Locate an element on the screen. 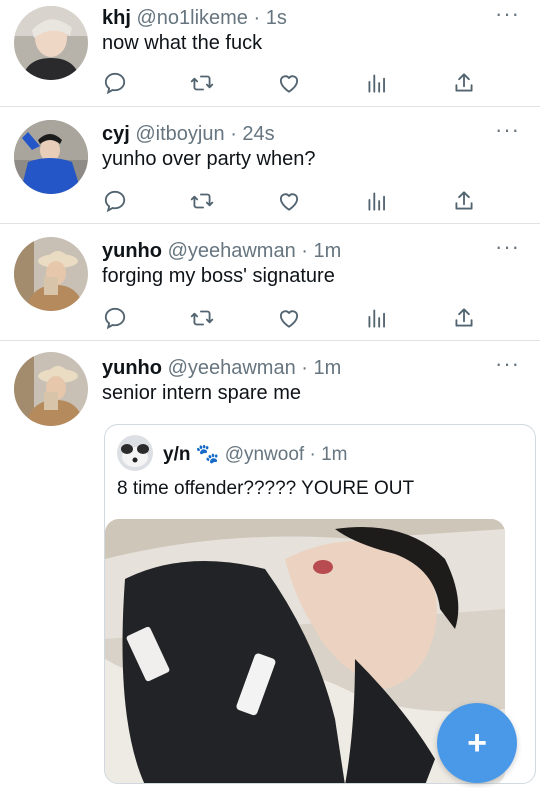 The image size is (540, 788). handle: @ynwoof is located at coordinates (265, 454).